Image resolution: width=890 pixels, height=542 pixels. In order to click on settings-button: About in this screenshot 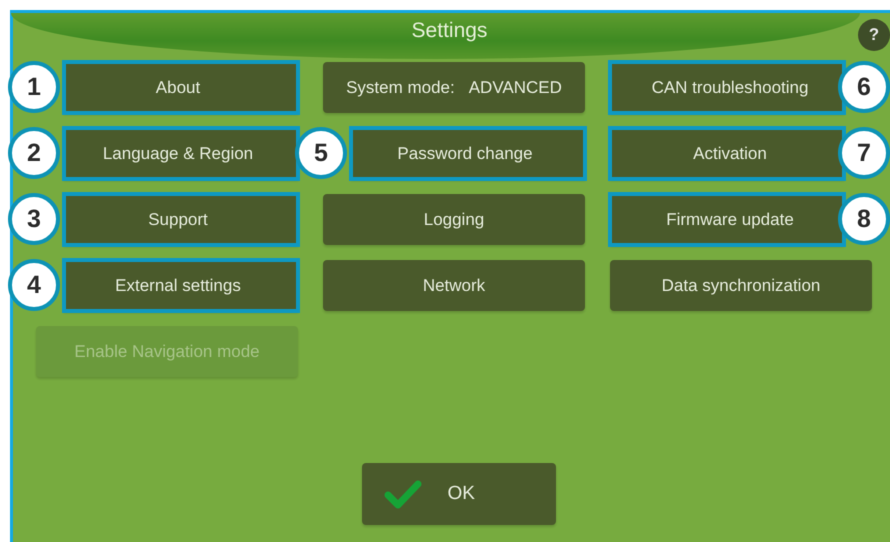, I will do `click(181, 87)`.